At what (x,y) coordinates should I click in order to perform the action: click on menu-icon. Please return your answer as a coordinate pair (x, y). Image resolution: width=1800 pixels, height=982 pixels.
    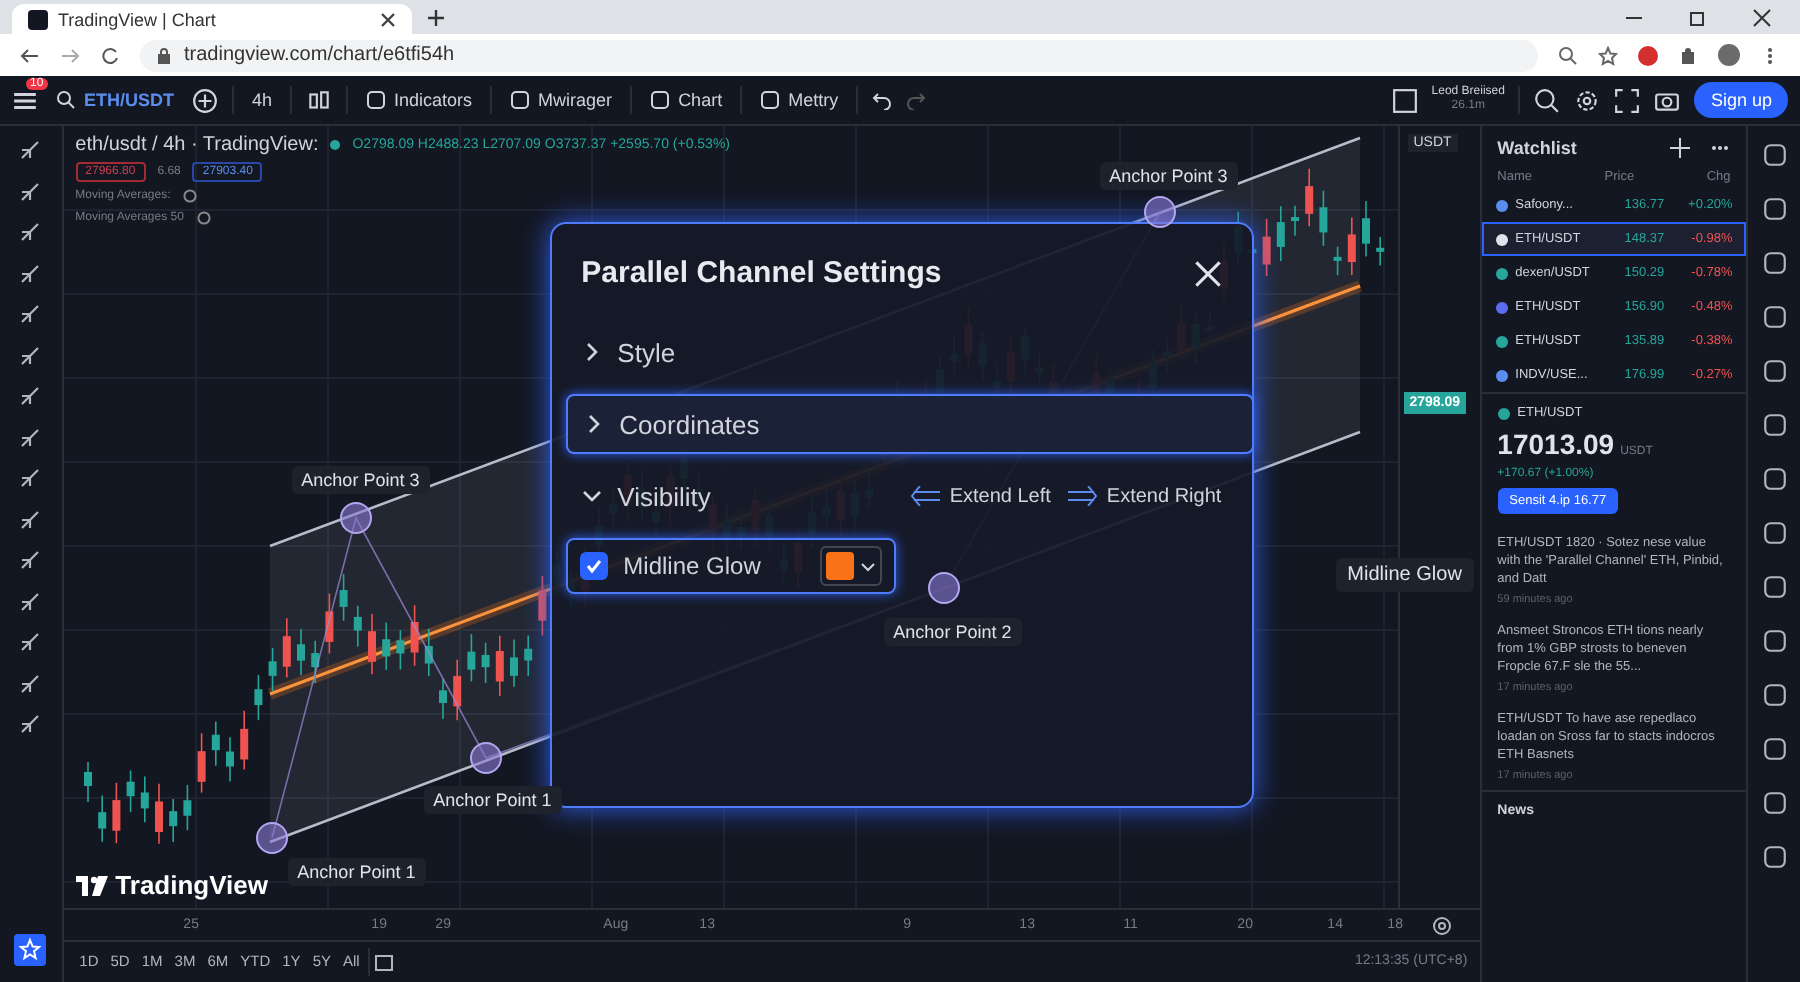
    Looking at the image, I should click on (25, 100).